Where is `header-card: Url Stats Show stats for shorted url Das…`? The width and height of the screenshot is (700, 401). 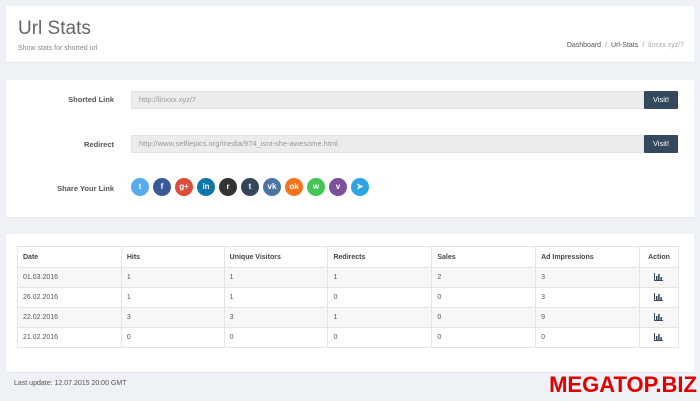
header-card: Url Stats Show stats for shorted url Das… is located at coordinates (350, 34).